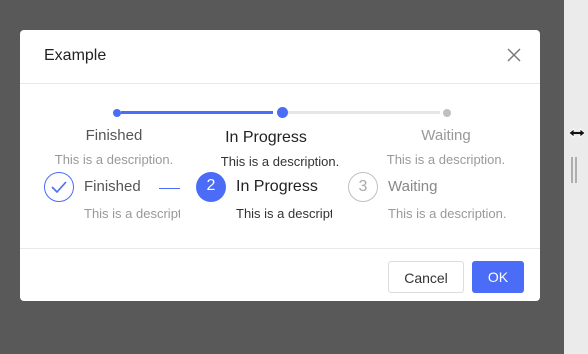  I want to click on dot-step-title: In Progress, so click(266, 137).